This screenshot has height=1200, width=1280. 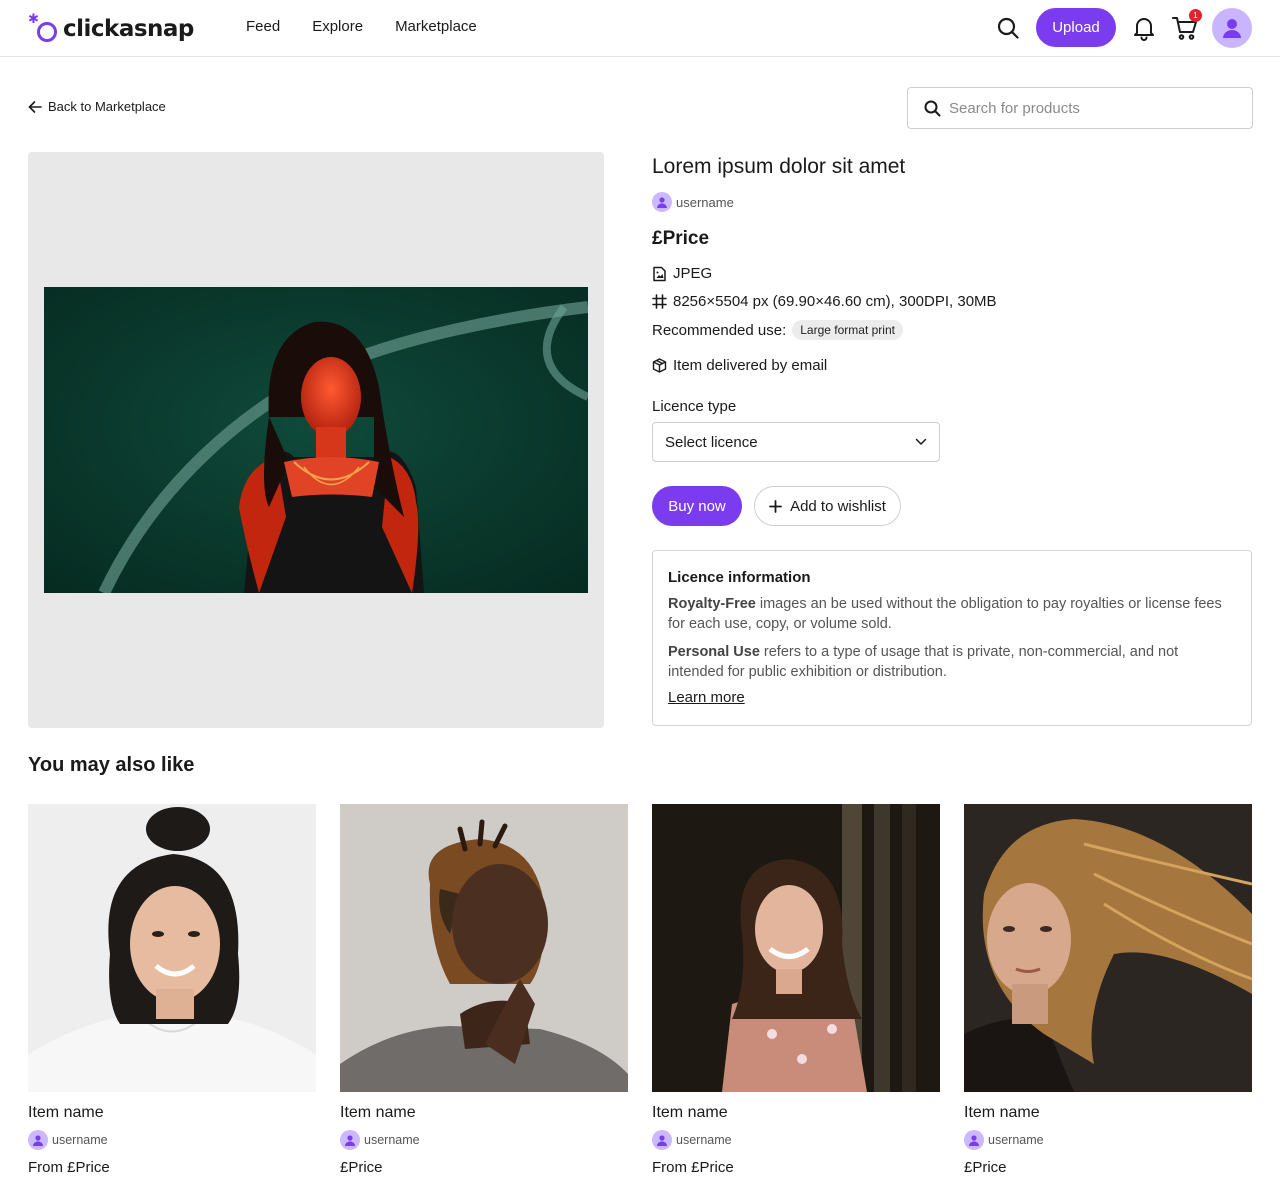 What do you see at coordinates (697, 506) in the screenshot?
I see `buy-now-button: Buy now` at bounding box center [697, 506].